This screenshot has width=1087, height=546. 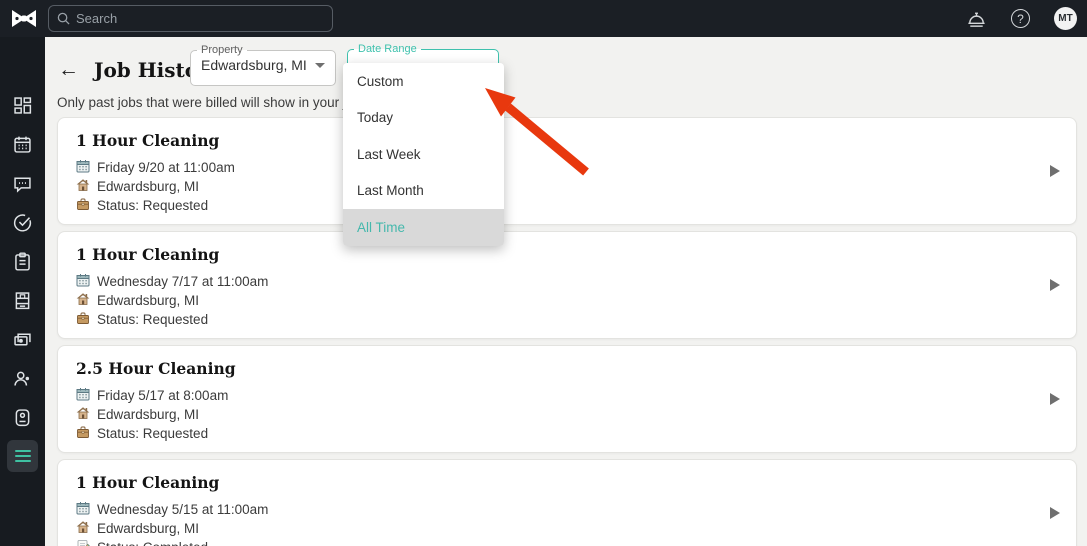 I want to click on property-select-value: Edwardsburg, MI, so click(x=254, y=65).